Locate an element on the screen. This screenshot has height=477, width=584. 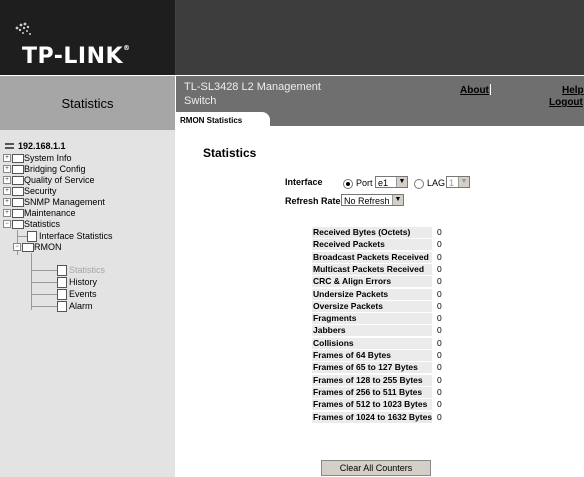
table-row: CRC & Align Errors 0 is located at coordinates (382, 282).